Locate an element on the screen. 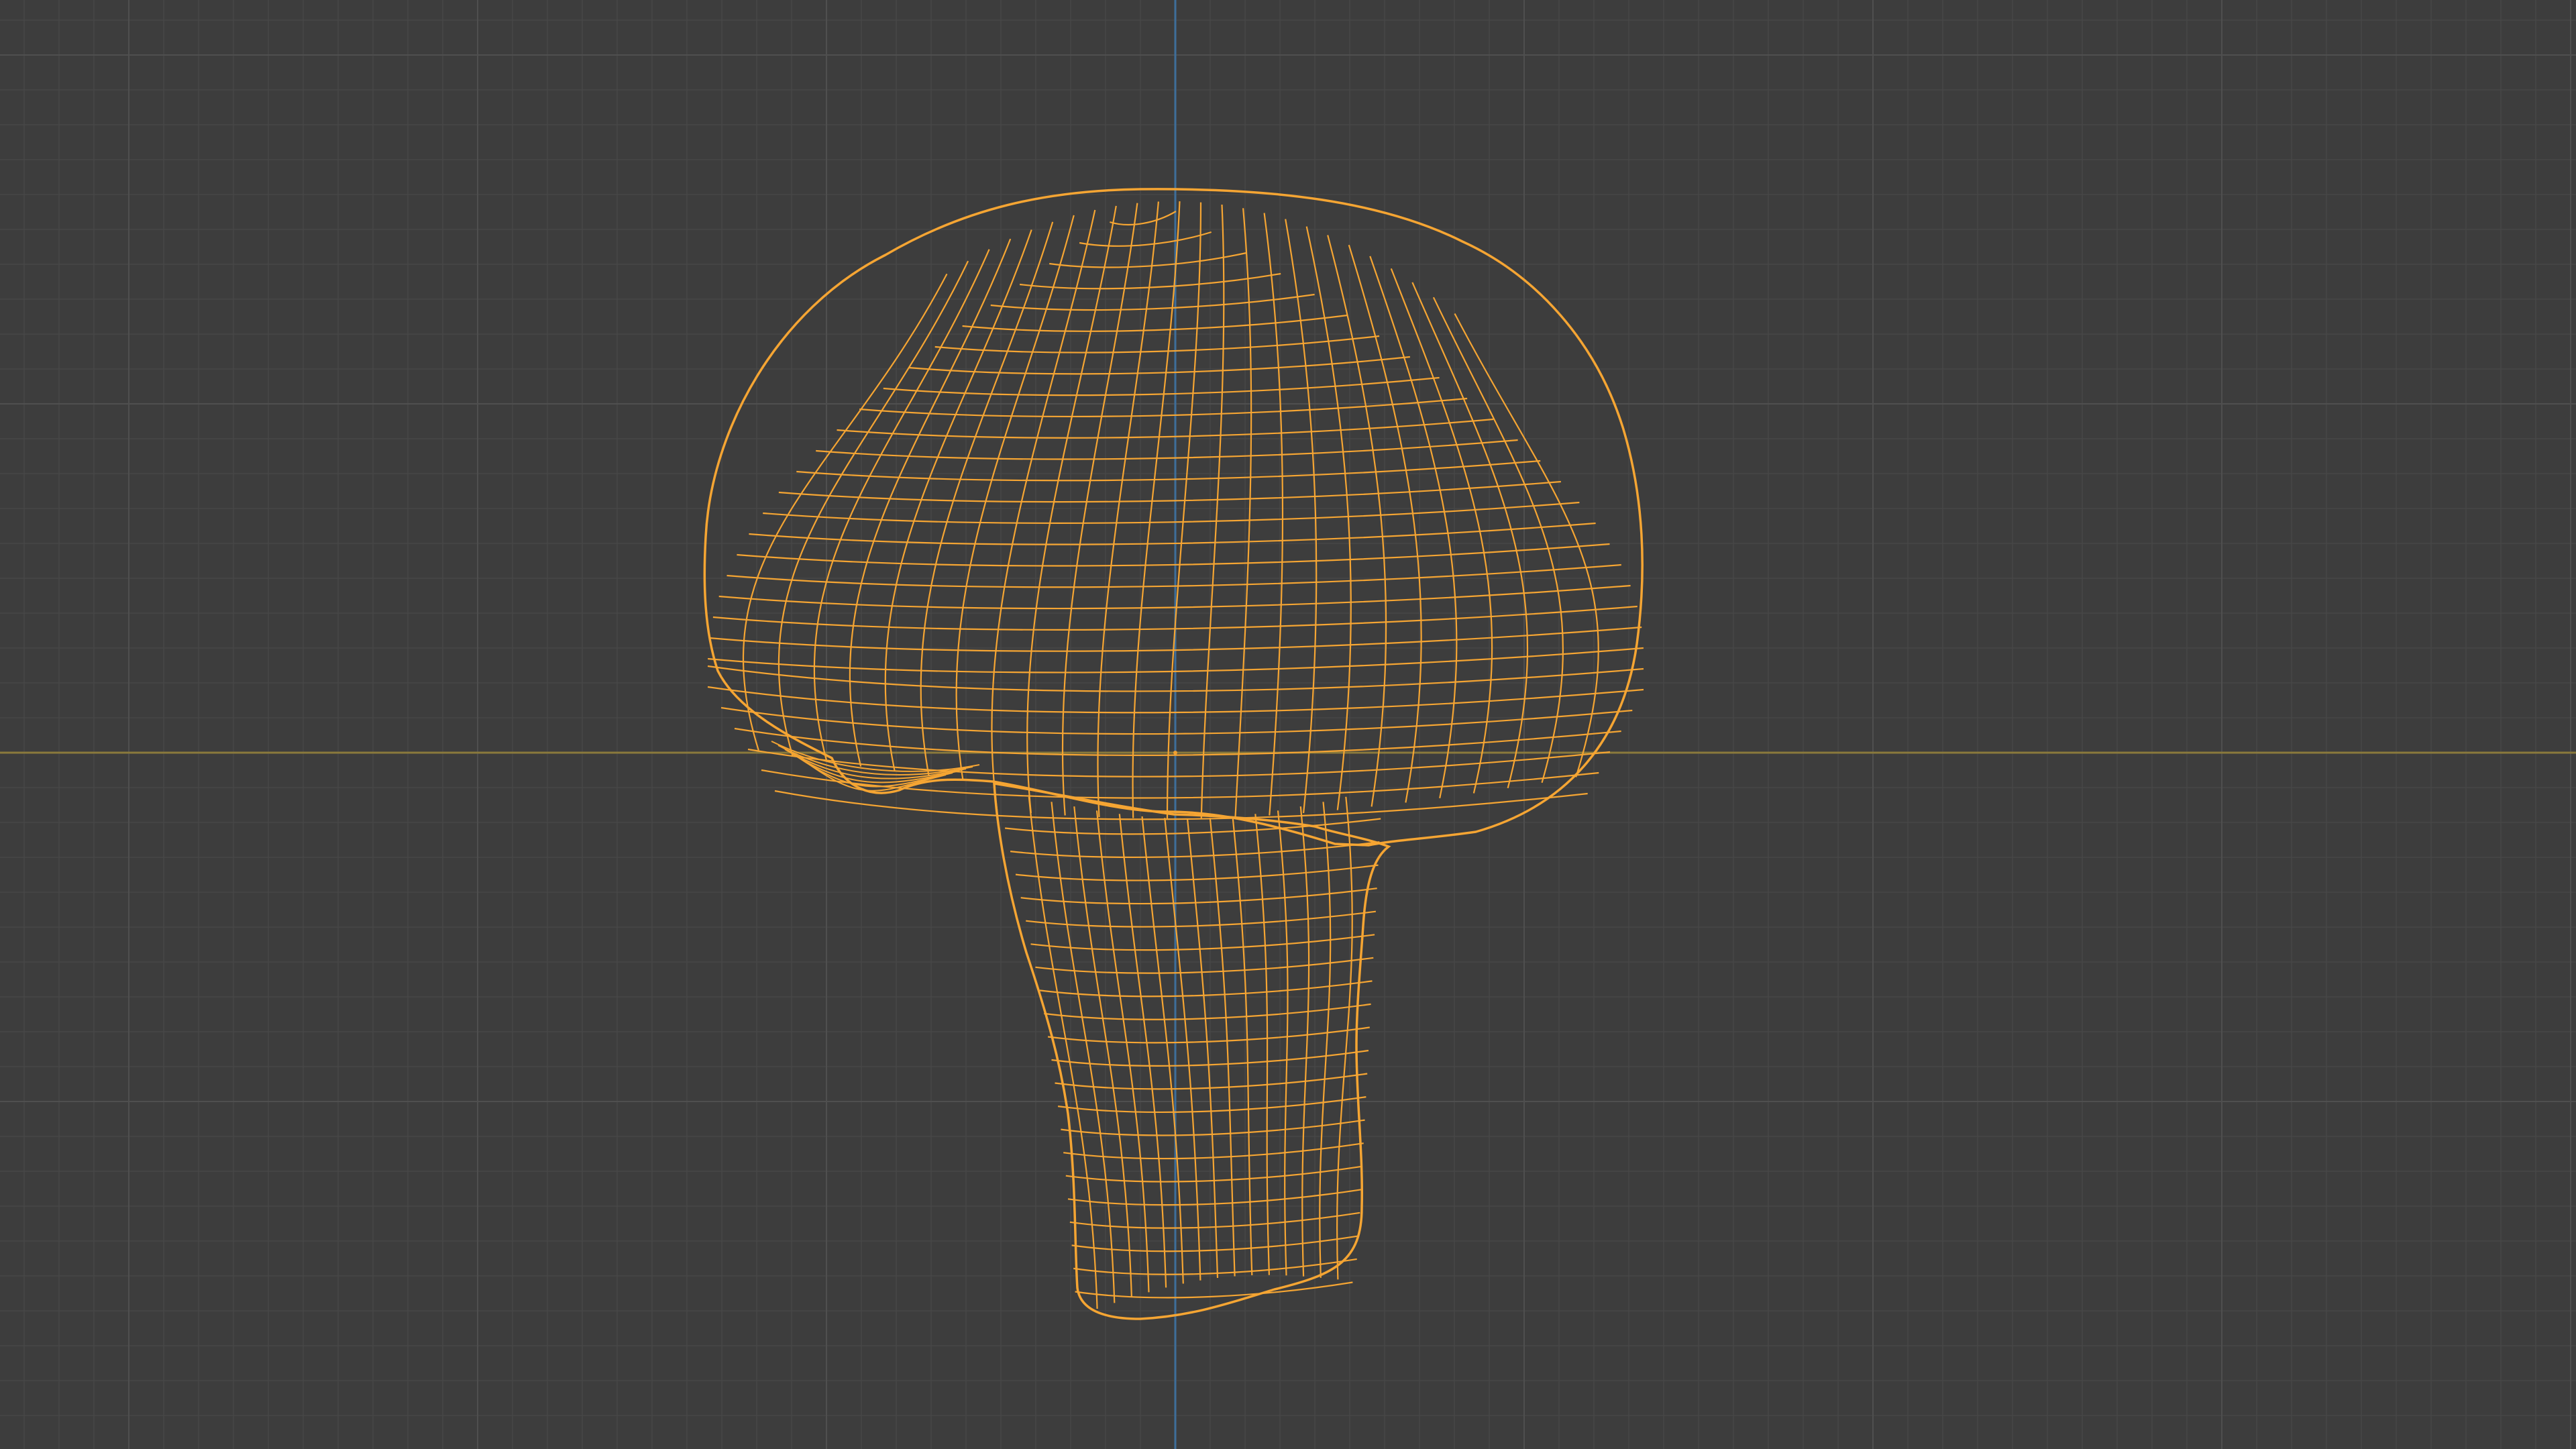 The width and height of the screenshot is (2576, 1449). stem-ring-lines is located at coordinates (1192, 1058).